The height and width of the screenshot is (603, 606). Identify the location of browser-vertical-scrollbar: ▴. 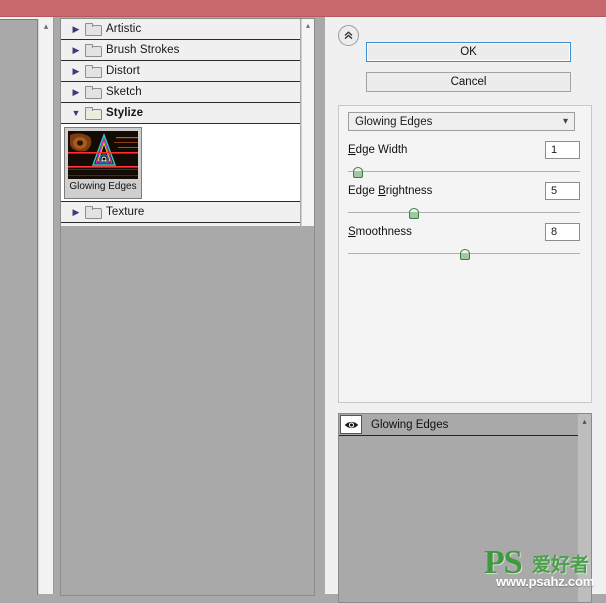
(307, 122).